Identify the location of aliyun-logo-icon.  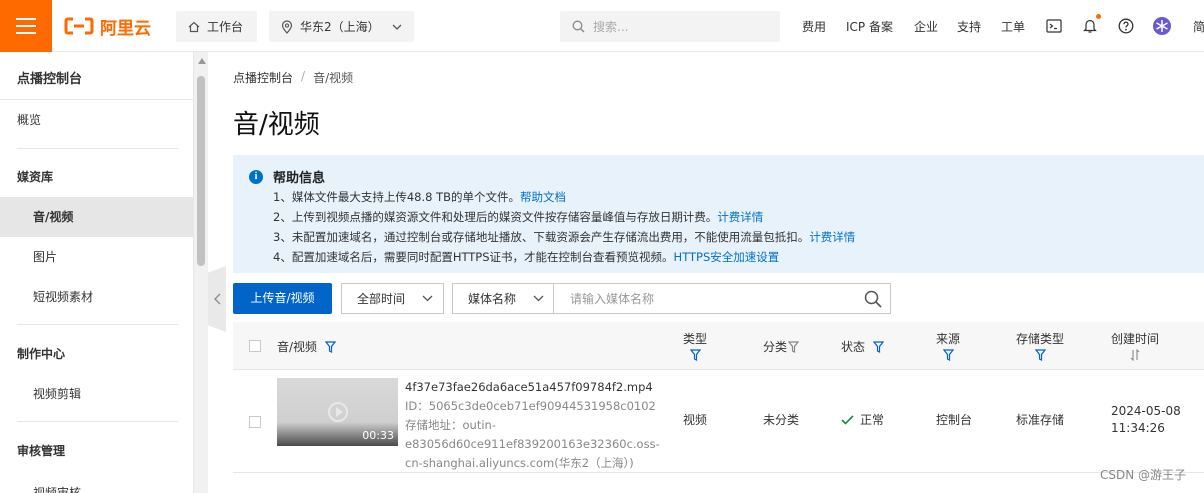
(79, 26).